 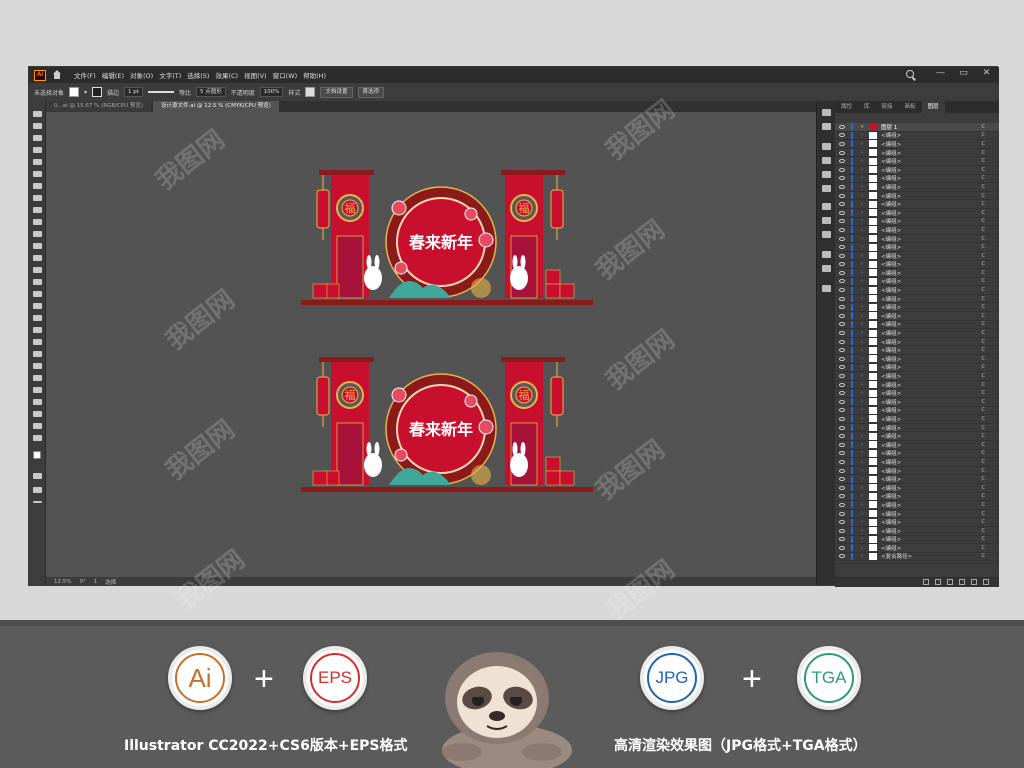 I want to click on symbols-icon, so click(x=826, y=188).